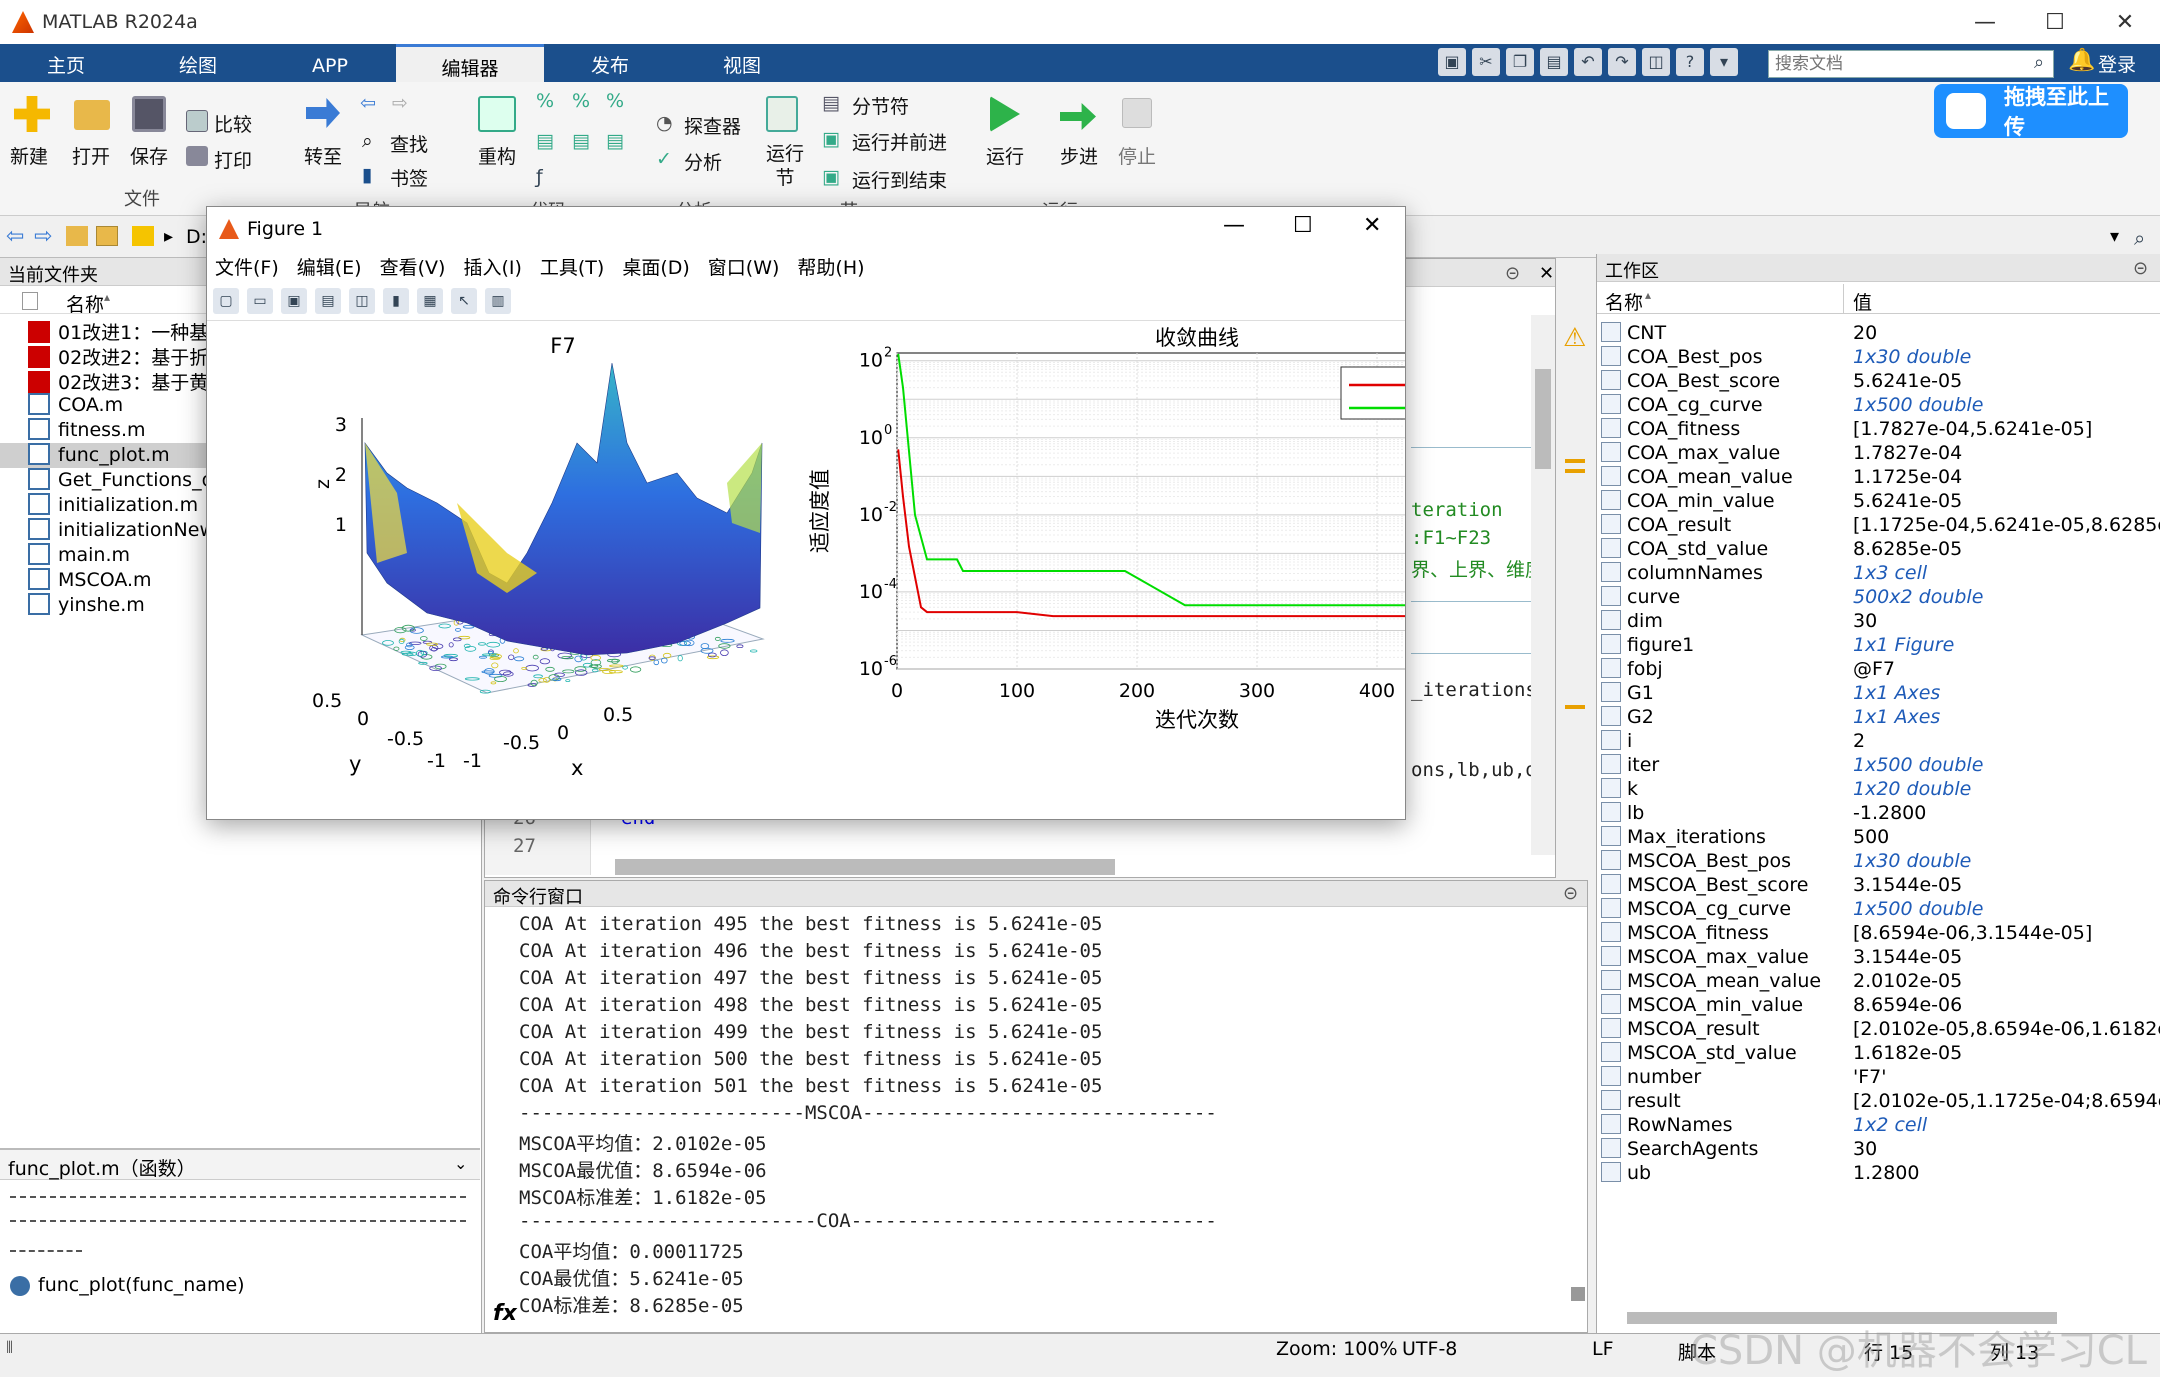  I want to click on file-list-item: COA.m, so click(75, 405).